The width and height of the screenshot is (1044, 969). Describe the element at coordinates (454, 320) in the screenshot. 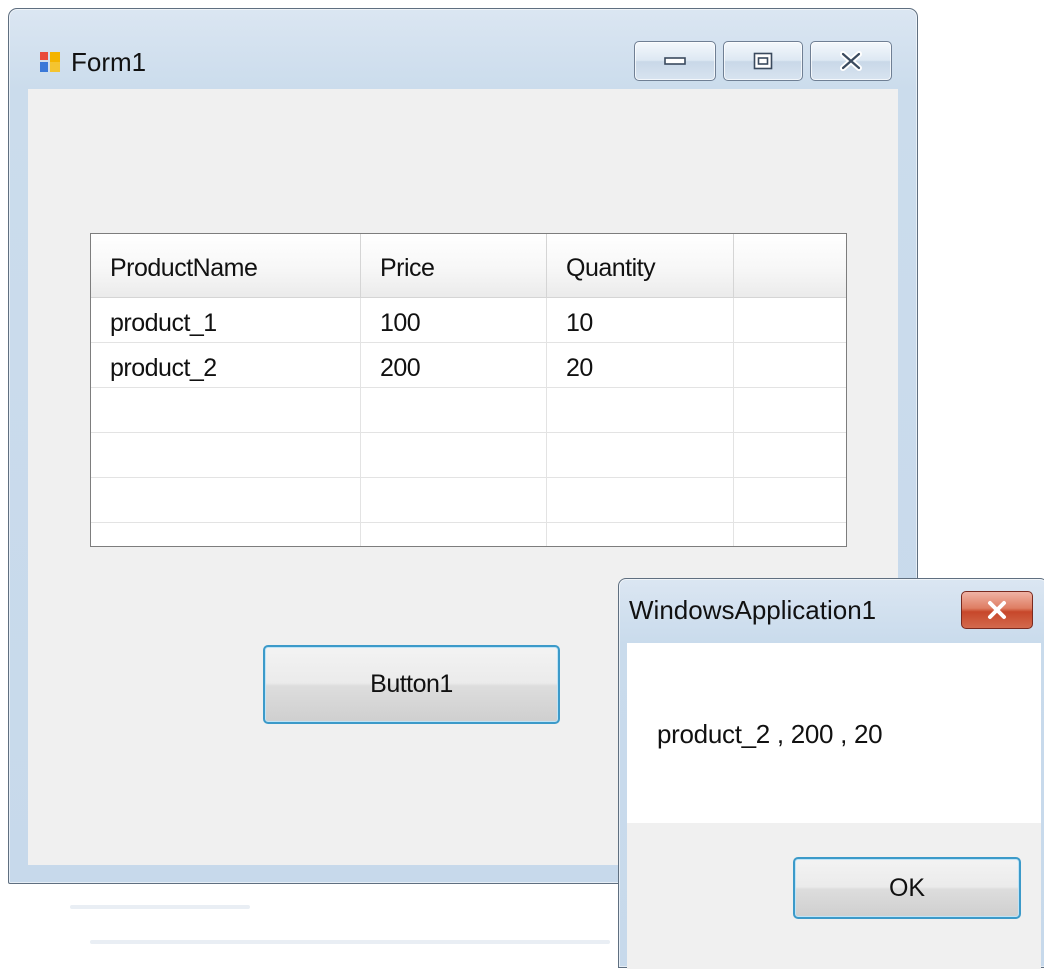

I see `cell-price: 100` at that location.